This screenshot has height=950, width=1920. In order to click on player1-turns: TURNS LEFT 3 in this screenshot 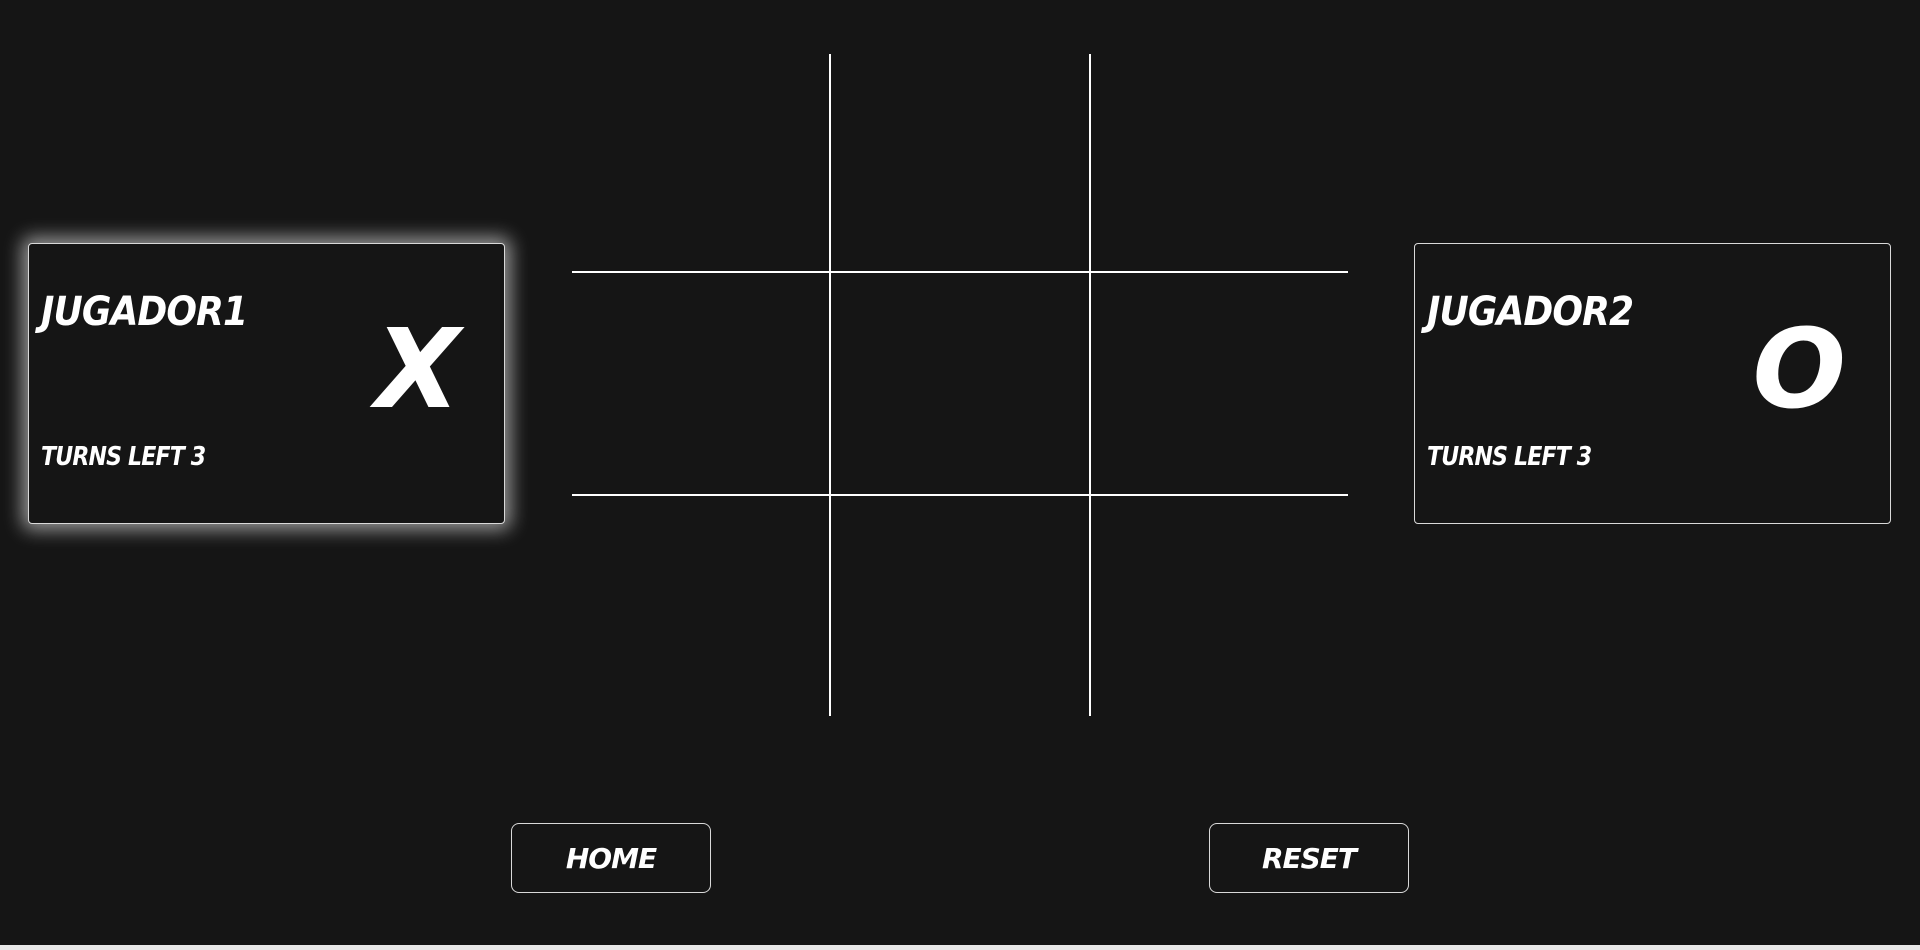, I will do `click(126, 457)`.